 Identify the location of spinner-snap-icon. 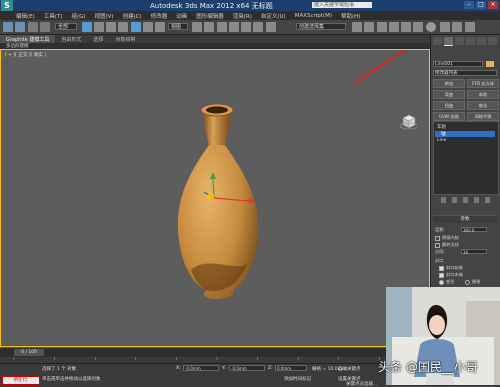
(258, 27).